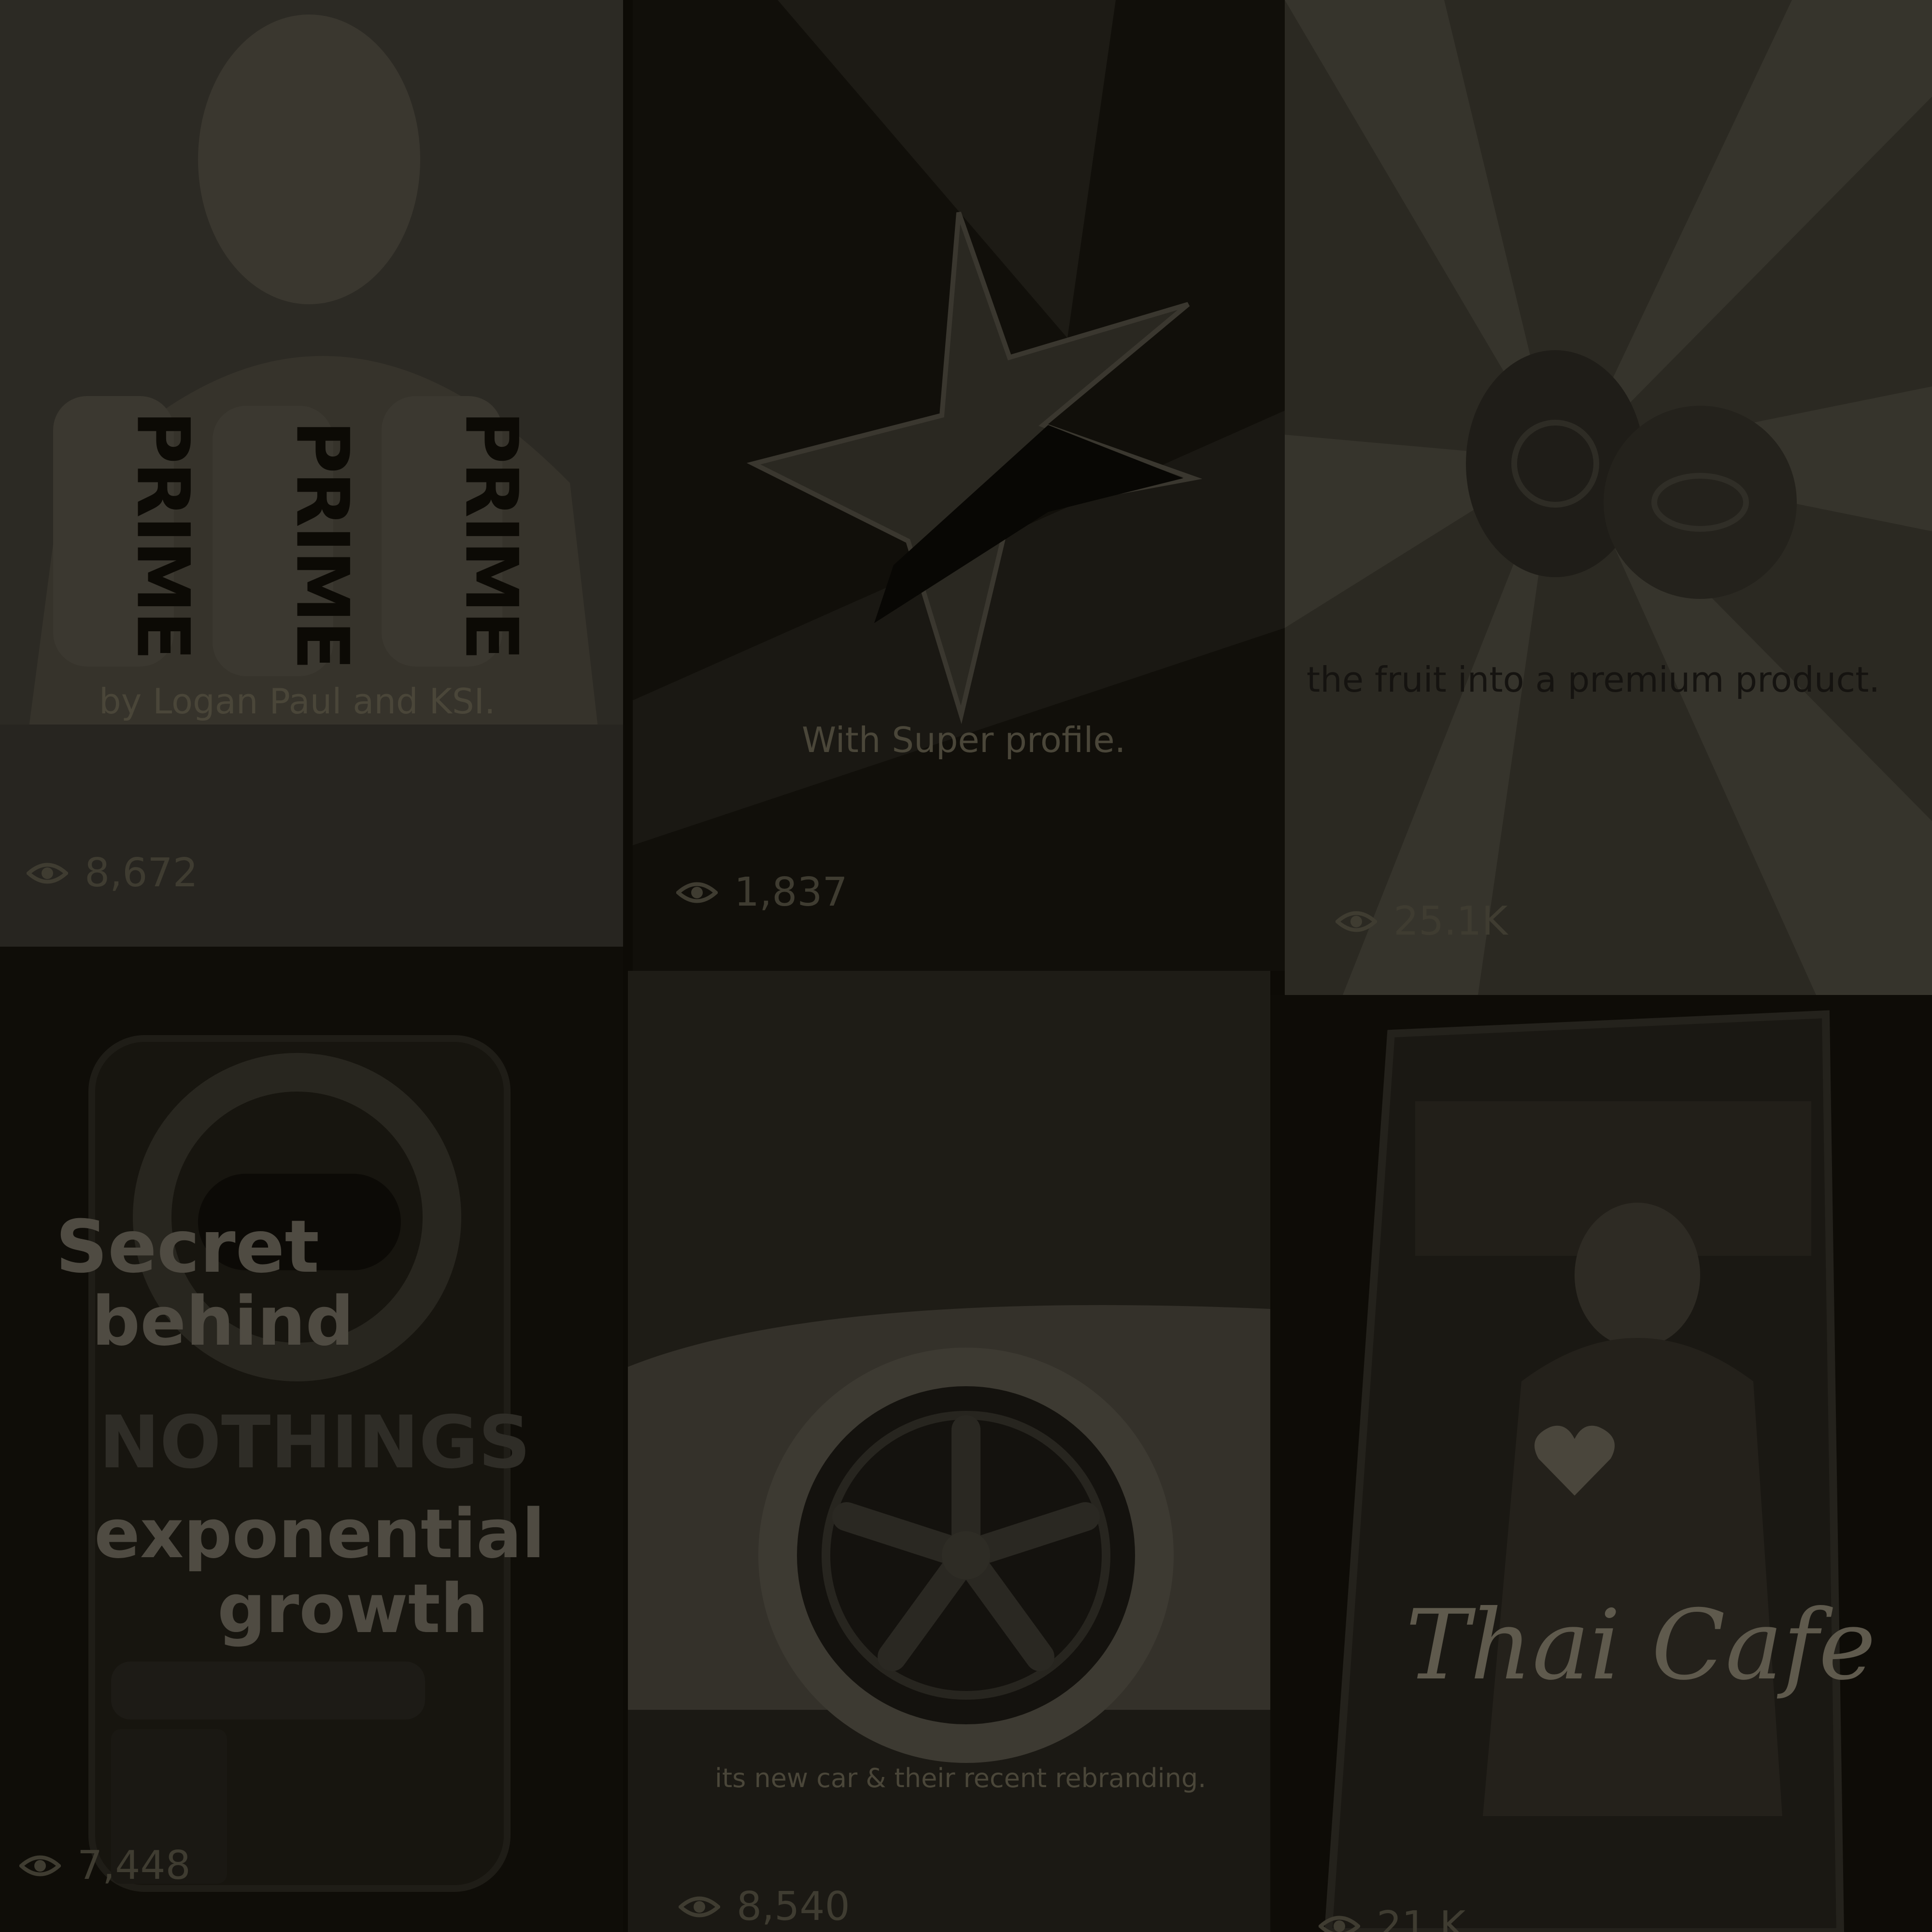 The height and width of the screenshot is (1932, 1932). I want to click on view-count: 7,448, so click(105, 1866).